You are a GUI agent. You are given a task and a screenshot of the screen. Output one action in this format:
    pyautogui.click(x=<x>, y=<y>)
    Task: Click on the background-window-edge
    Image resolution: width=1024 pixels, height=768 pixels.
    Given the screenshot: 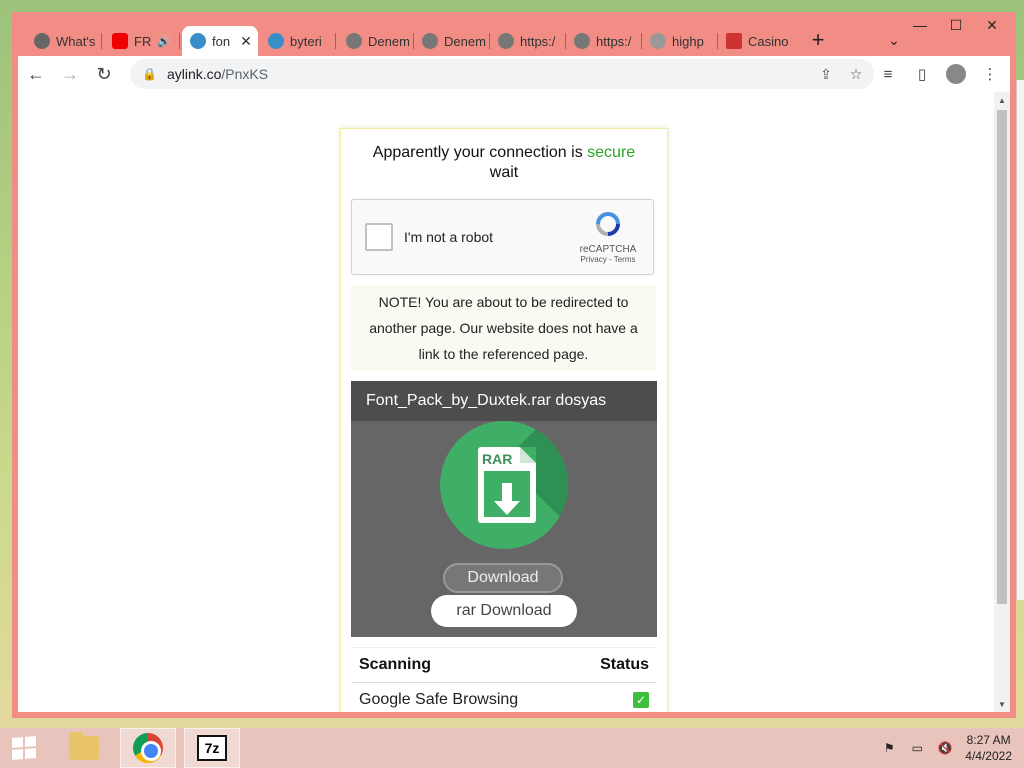 What is the action you would take?
    pyautogui.click(x=1020, y=340)
    